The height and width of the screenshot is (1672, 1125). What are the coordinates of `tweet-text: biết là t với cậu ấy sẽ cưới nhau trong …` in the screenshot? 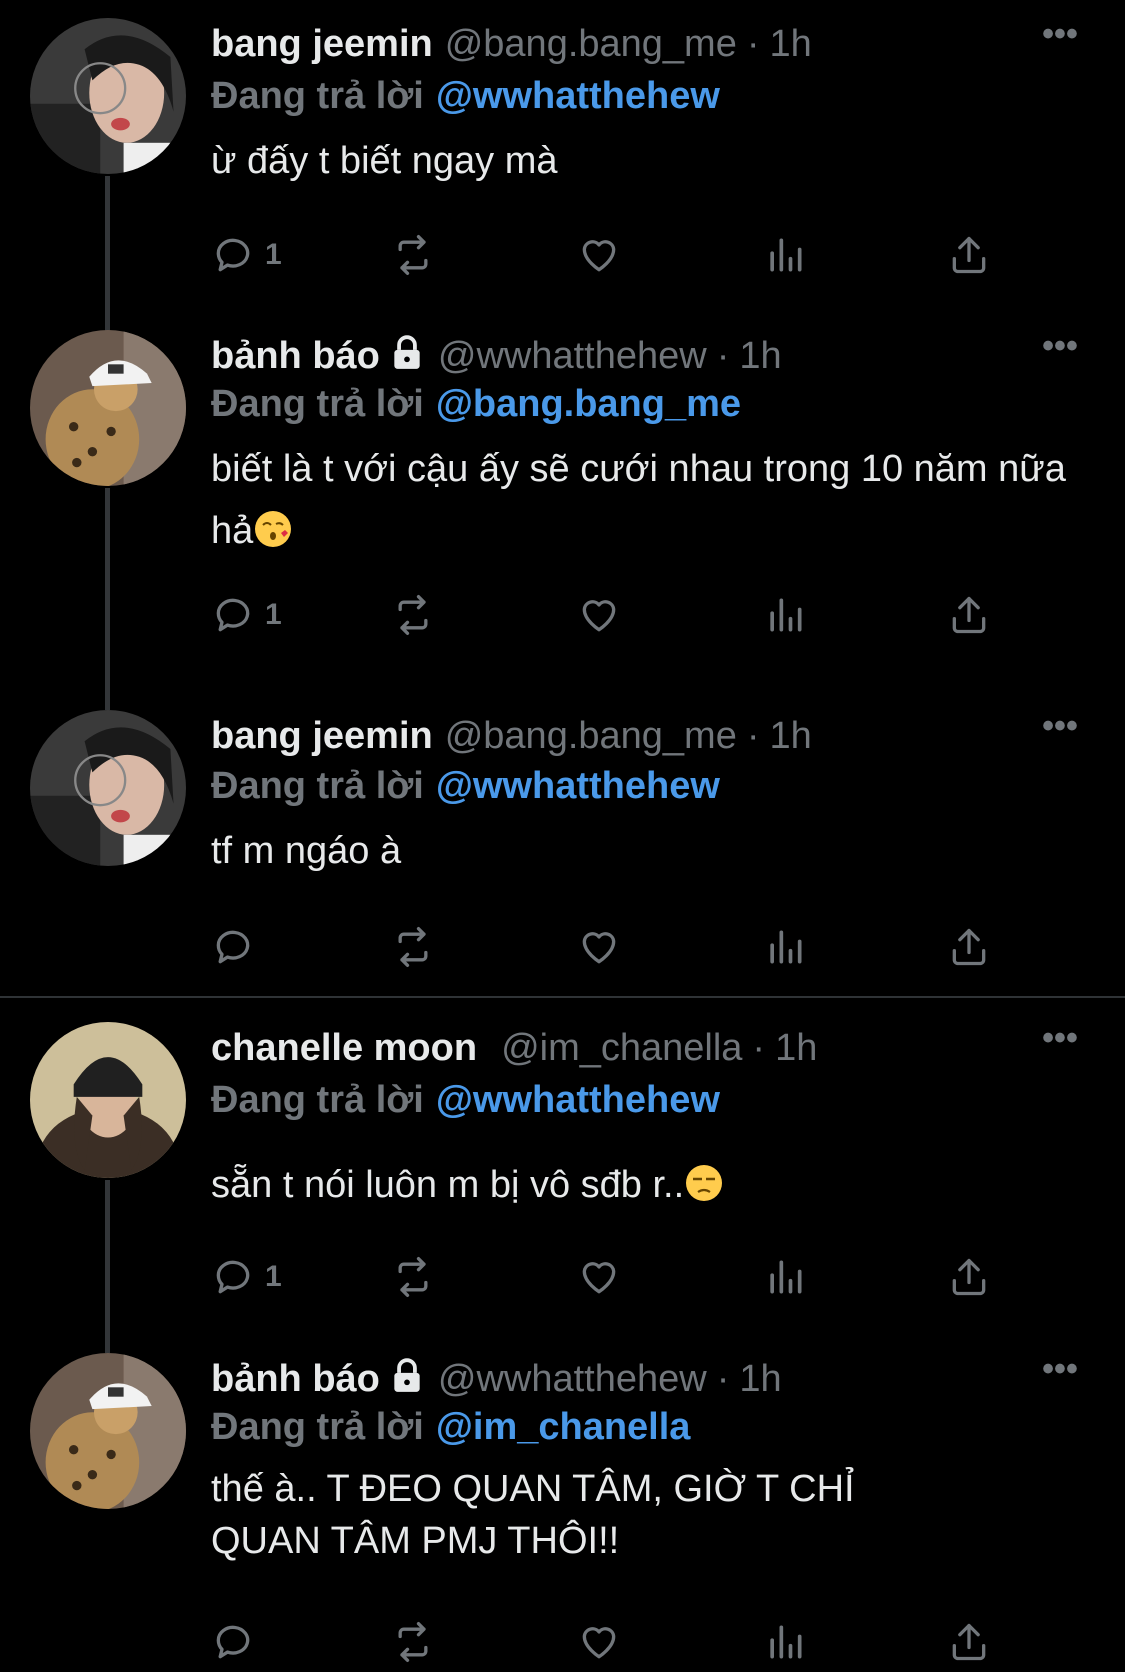 It's located at (641, 500).